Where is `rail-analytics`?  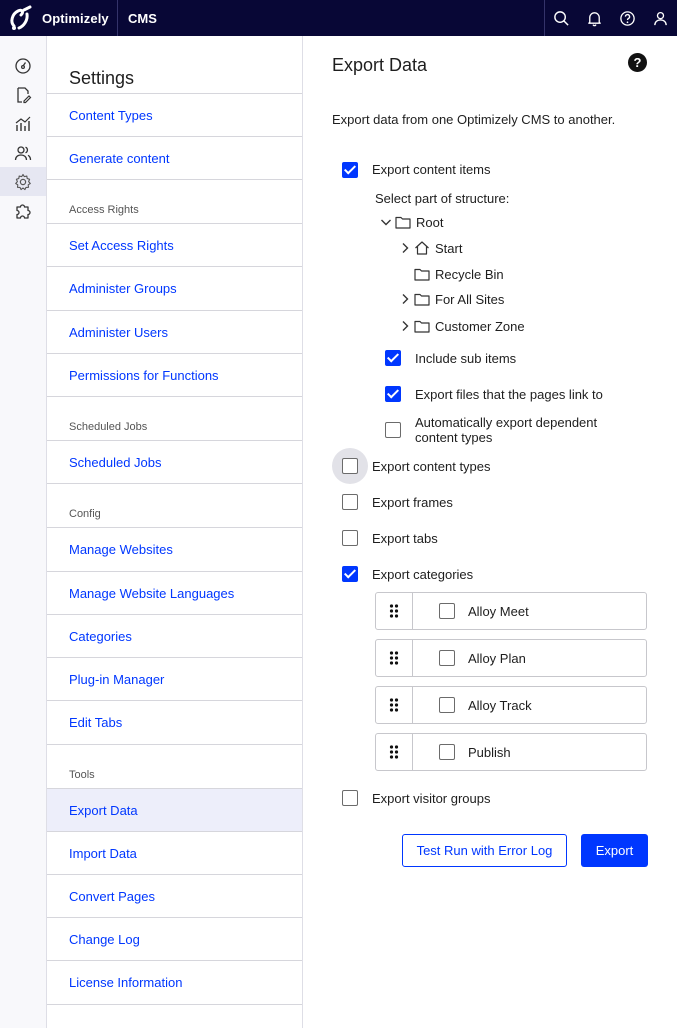 rail-analytics is located at coordinates (23, 123).